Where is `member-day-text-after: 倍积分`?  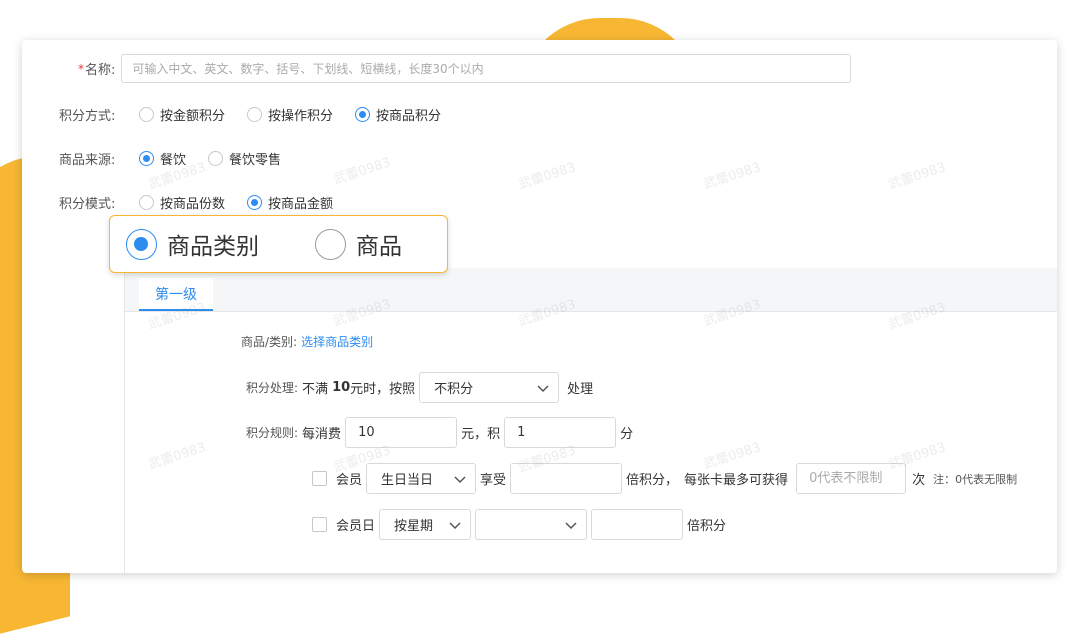
member-day-text-after: 倍积分 is located at coordinates (707, 526).